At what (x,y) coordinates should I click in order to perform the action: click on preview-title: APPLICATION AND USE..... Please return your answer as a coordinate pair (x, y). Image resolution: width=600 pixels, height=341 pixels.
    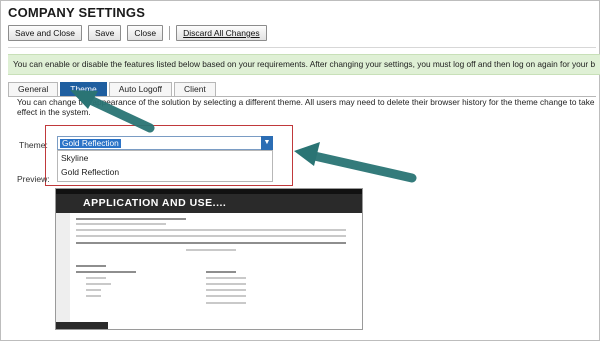
    Looking at the image, I should click on (155, 203).